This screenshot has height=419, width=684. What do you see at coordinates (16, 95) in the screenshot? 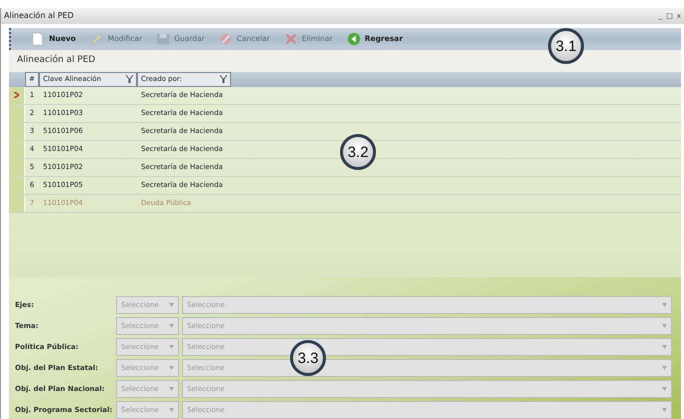
I see `current-row-icon` at bounding box center [16, 95].